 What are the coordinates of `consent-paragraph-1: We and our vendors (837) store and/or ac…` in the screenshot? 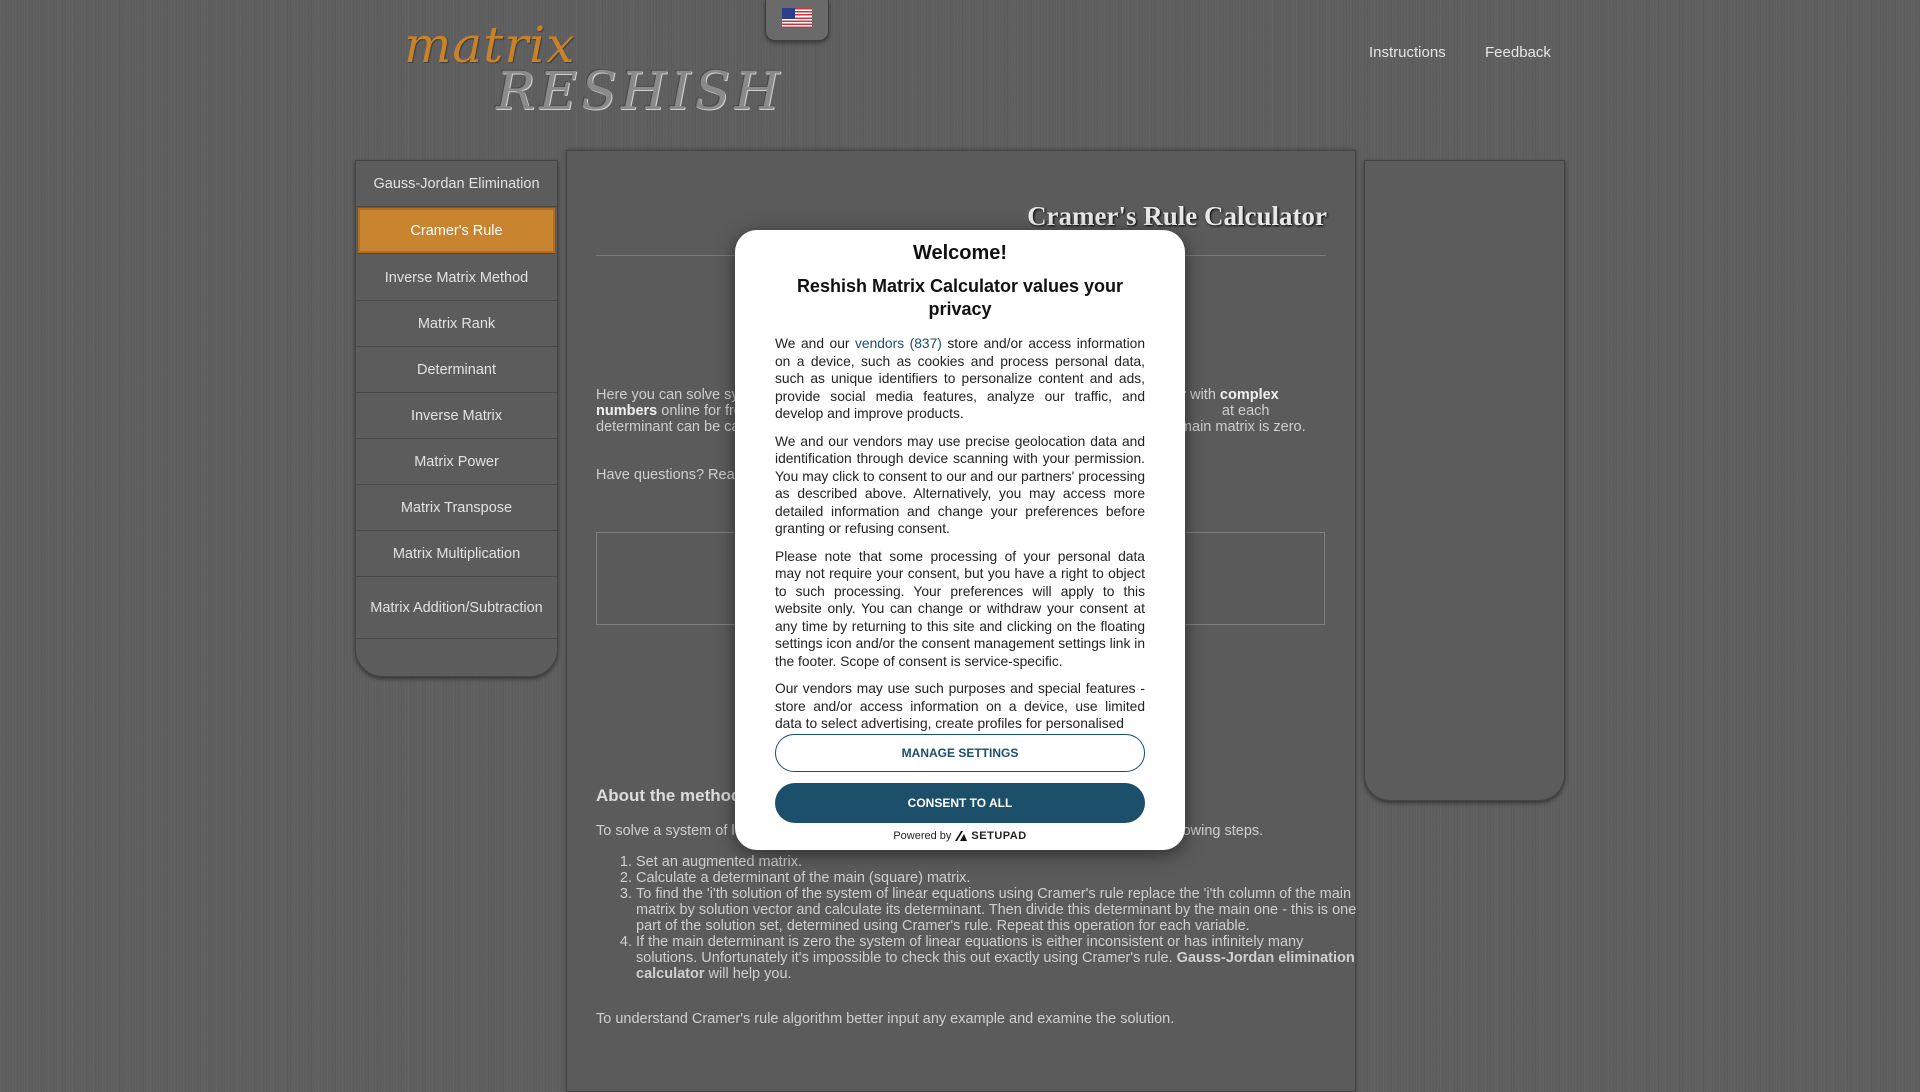 It's located at (960, 379).